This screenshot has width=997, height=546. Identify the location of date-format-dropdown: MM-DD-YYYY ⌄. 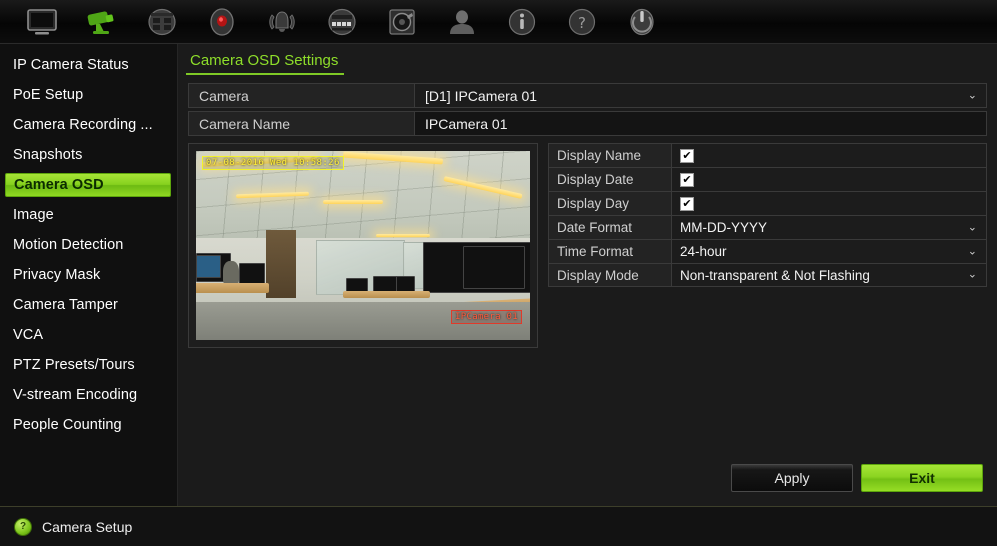
(829, 227).